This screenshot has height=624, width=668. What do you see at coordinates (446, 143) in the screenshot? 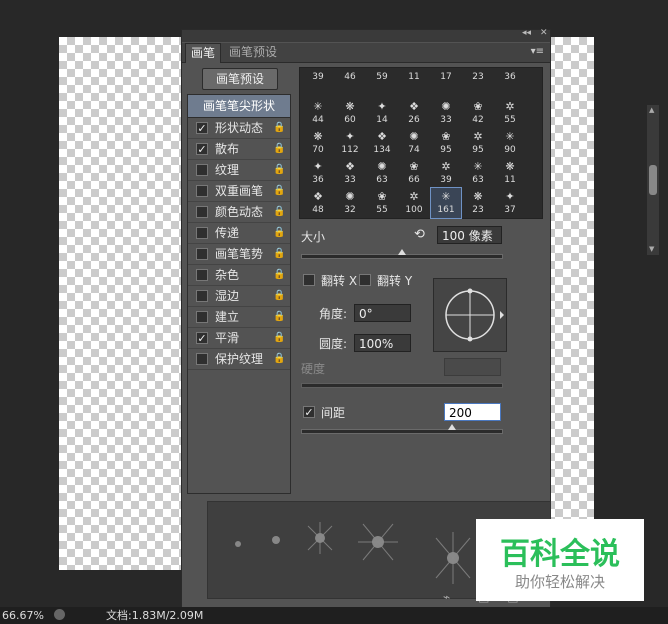
I see `brush-tip-cell: ❀ 95` at bounding box center [446, 143].